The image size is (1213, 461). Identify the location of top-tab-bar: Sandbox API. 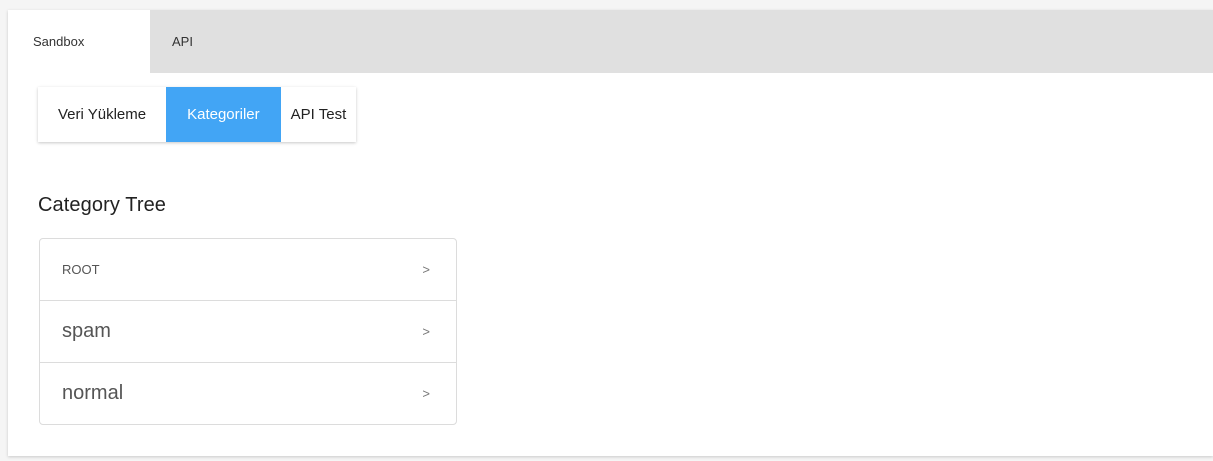
(610, 41).